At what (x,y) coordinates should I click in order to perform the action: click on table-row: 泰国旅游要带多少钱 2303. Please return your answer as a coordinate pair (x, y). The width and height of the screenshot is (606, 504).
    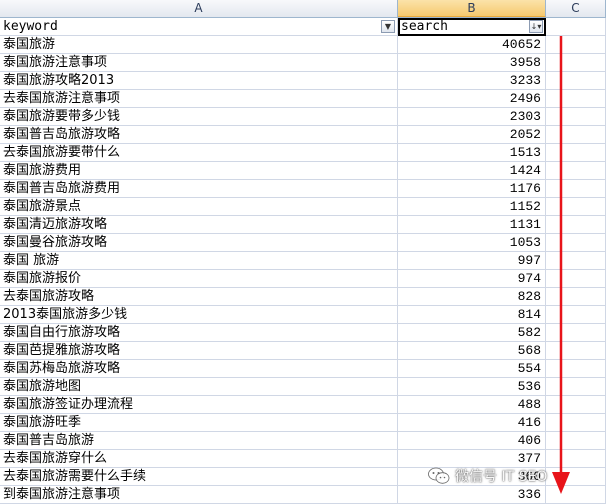
    Looking at the image, I should click on (303, 117).